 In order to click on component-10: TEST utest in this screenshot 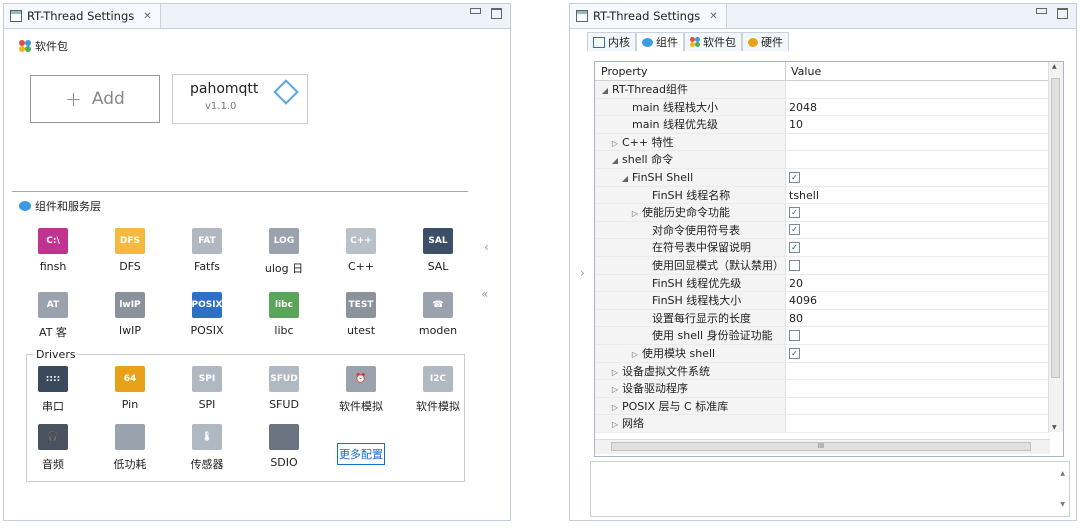, I will do `click(361, 314)`.